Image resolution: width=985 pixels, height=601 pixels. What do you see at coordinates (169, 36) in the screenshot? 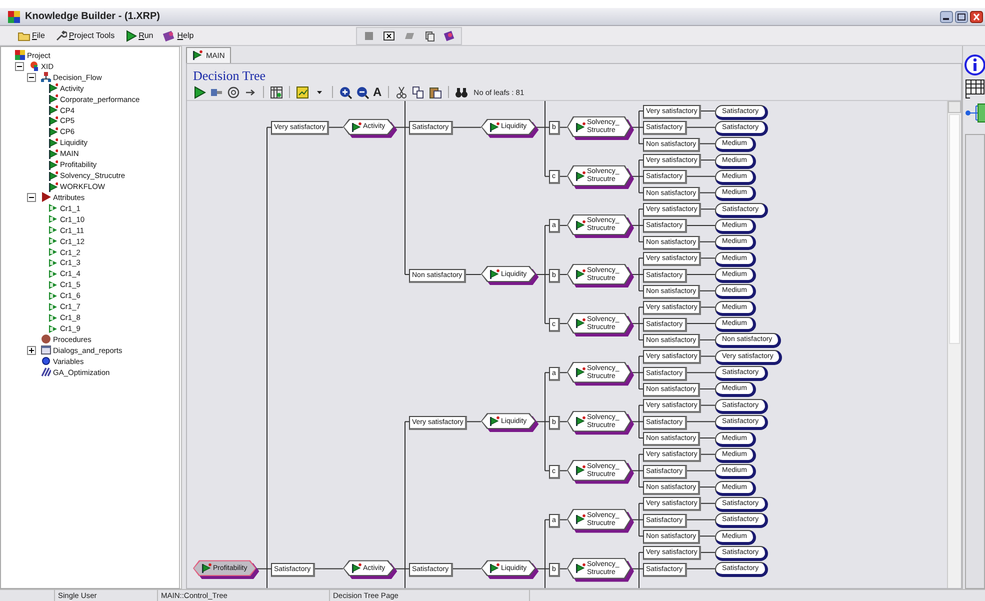
I see `help-book-icon` at bounding box center [169, 36].